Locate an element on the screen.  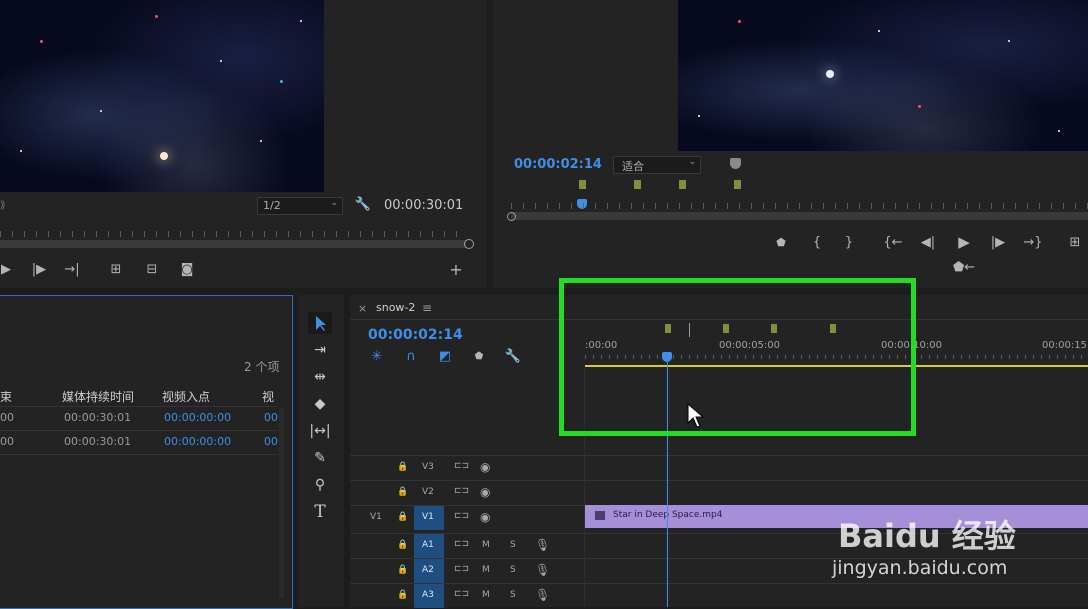
source-time-ruler is located at coordinates (233, 234).